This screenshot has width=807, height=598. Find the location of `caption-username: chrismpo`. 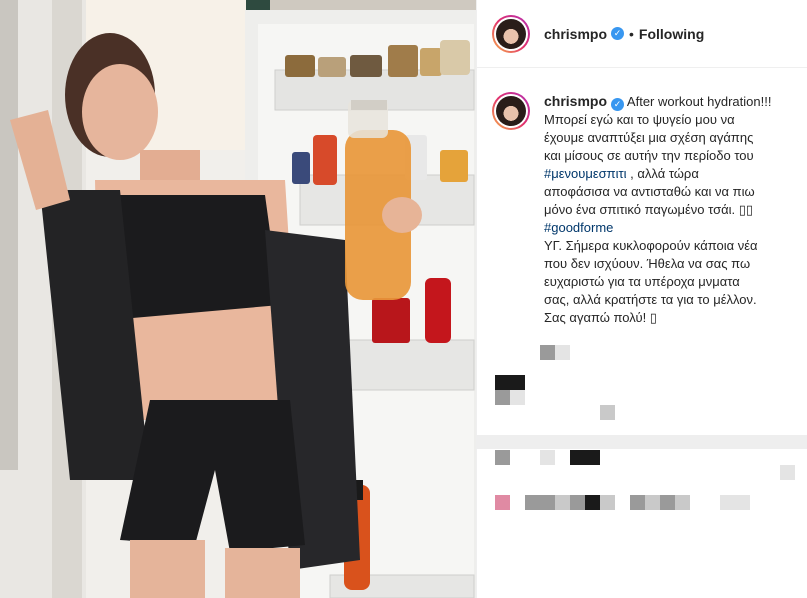

caption-username: chrismpo is located at coordinates (575, 101).